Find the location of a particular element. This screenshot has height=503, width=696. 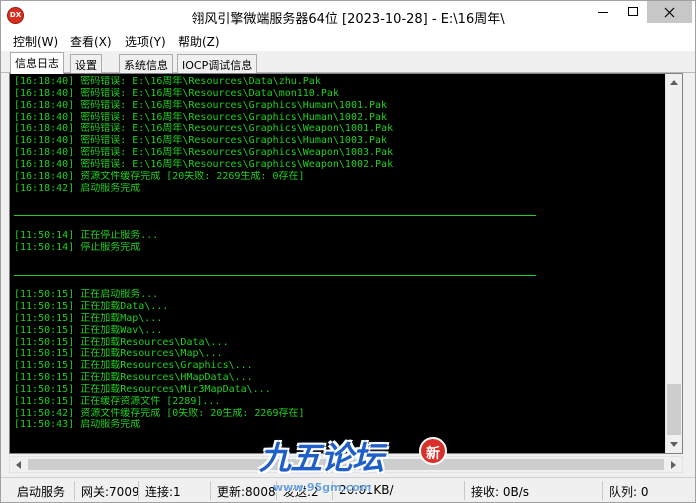

arrow-right-icon is located at coordinates (673, 465).